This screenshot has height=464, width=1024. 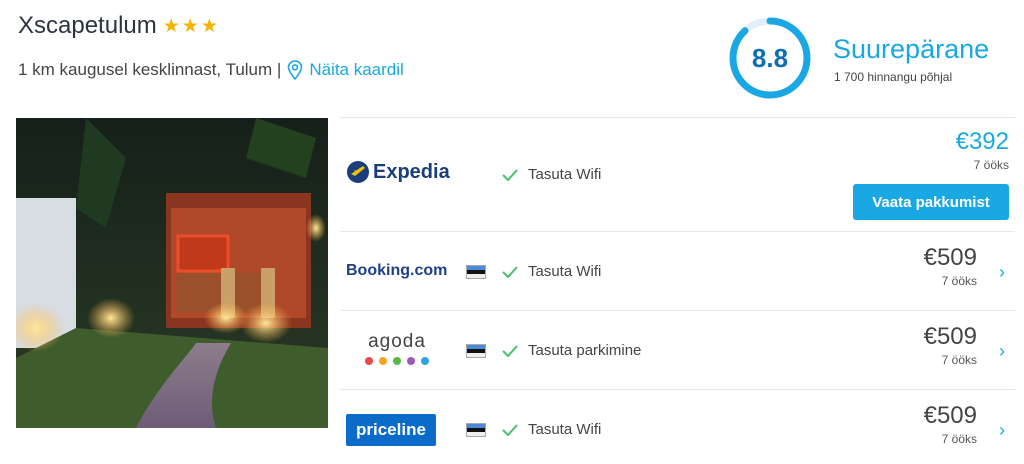 What do you see at coordinates (982, 142) in the screenshot?
I see `price: €392` at bounding box center [982, 142].